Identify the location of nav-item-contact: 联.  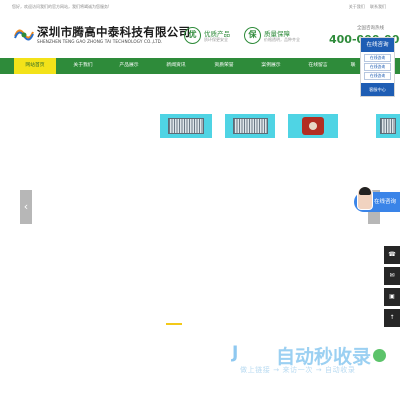
(353, 66).